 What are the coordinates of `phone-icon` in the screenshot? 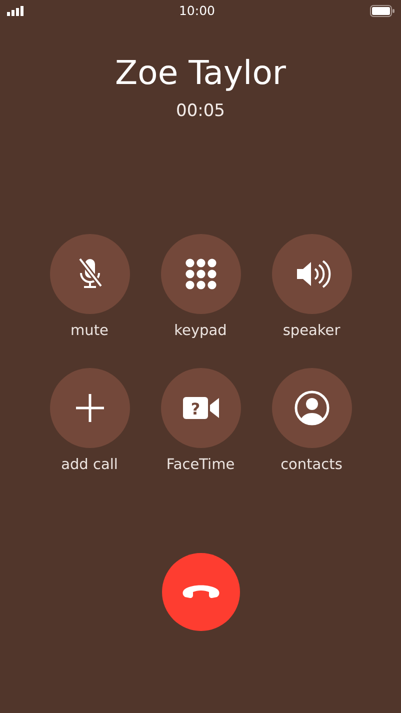 It's located at (201, 592).